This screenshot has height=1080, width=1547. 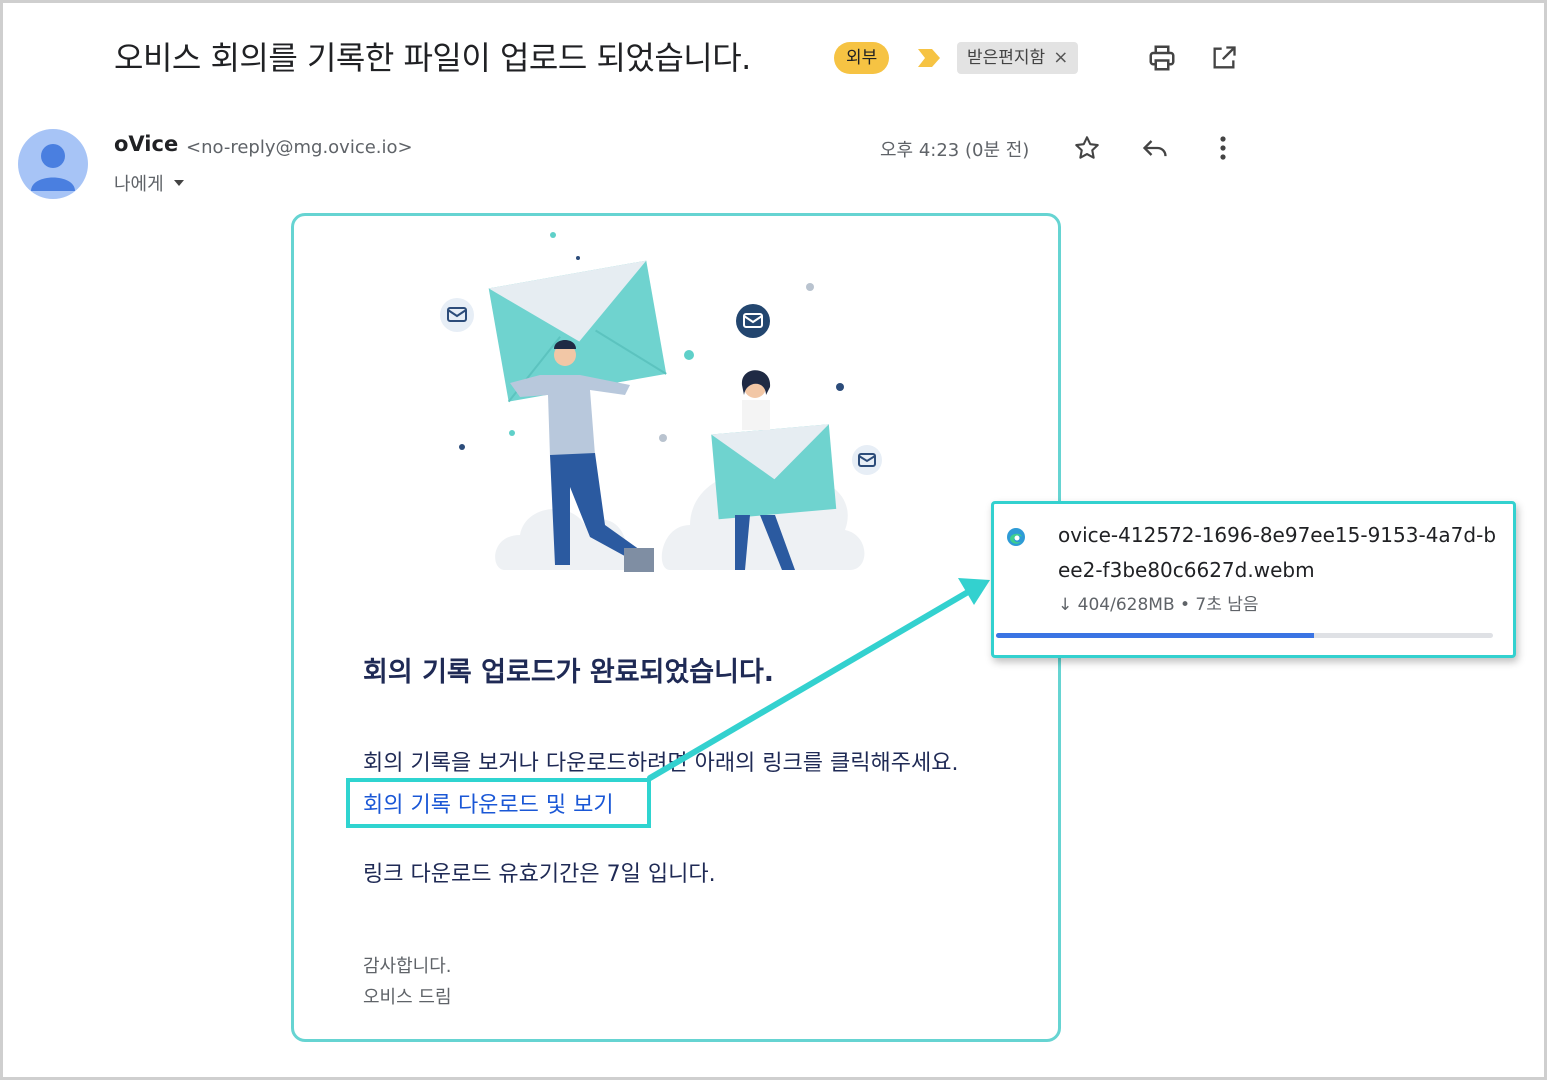 I want to click on sender-name: oVice, so click(x=146, y=144).